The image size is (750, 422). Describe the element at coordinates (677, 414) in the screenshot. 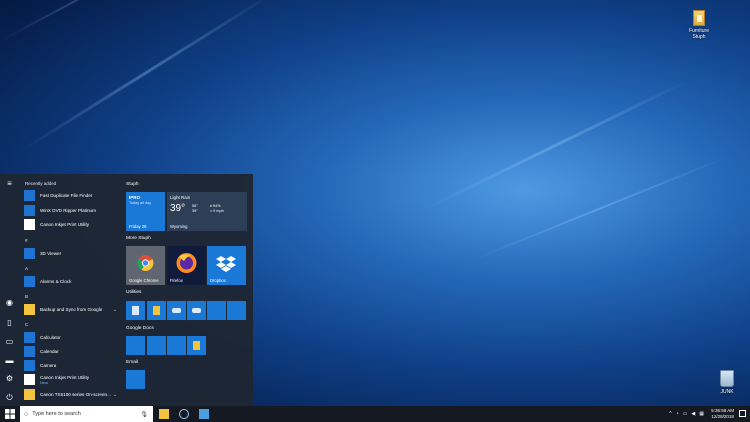

I see `wifi-icon: ◔` at that location.